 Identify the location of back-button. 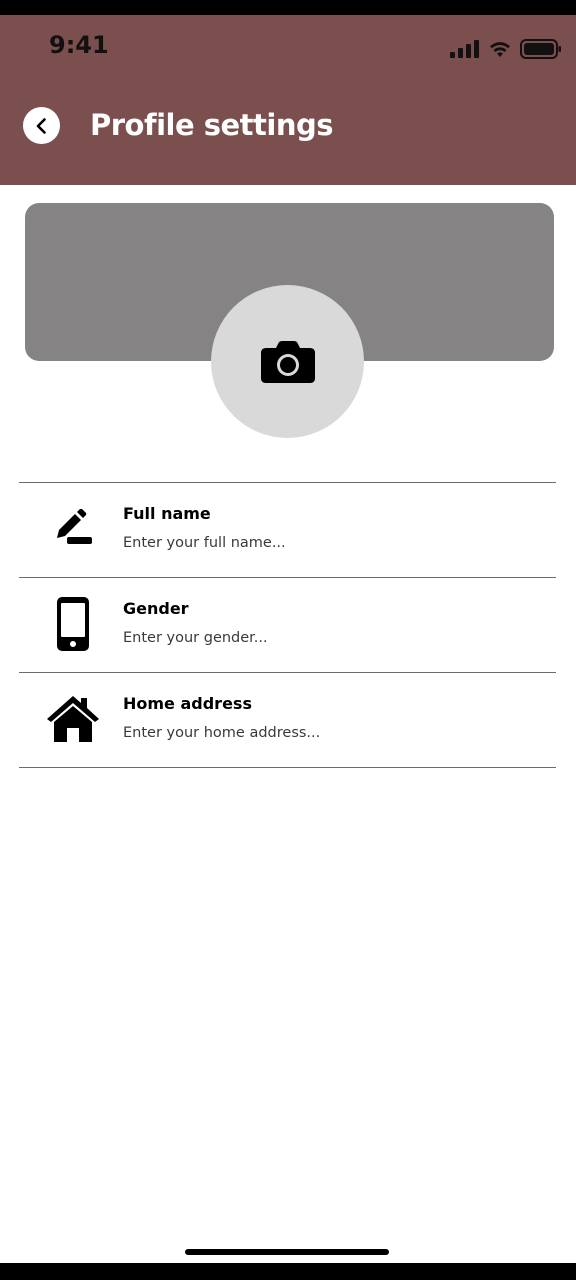
(41, 125).